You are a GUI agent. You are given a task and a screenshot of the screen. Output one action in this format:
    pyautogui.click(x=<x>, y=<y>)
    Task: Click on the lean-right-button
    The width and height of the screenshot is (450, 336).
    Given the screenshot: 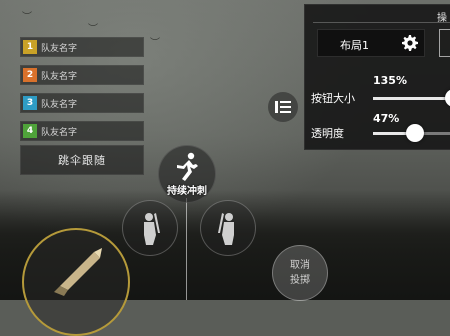 What is the action you would take?
    pyautogui.click(x=228, y=228)
    